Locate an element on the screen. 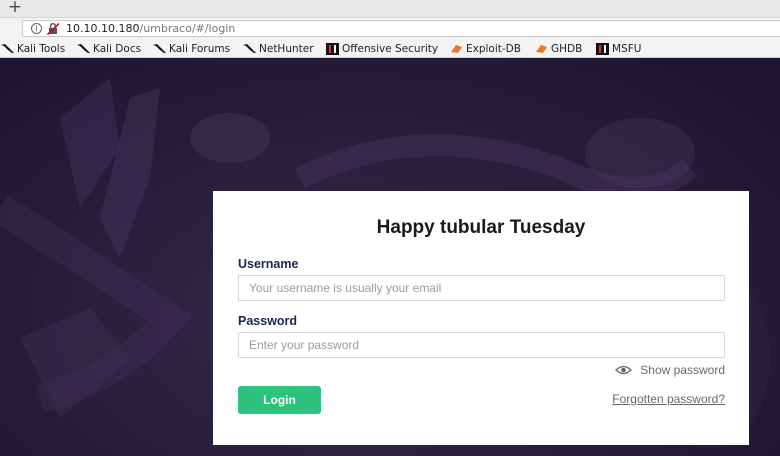 This screenshot has height=456, width=780. bookmark-kali-tools: Kali Tools is located at coordinates (33, 48).